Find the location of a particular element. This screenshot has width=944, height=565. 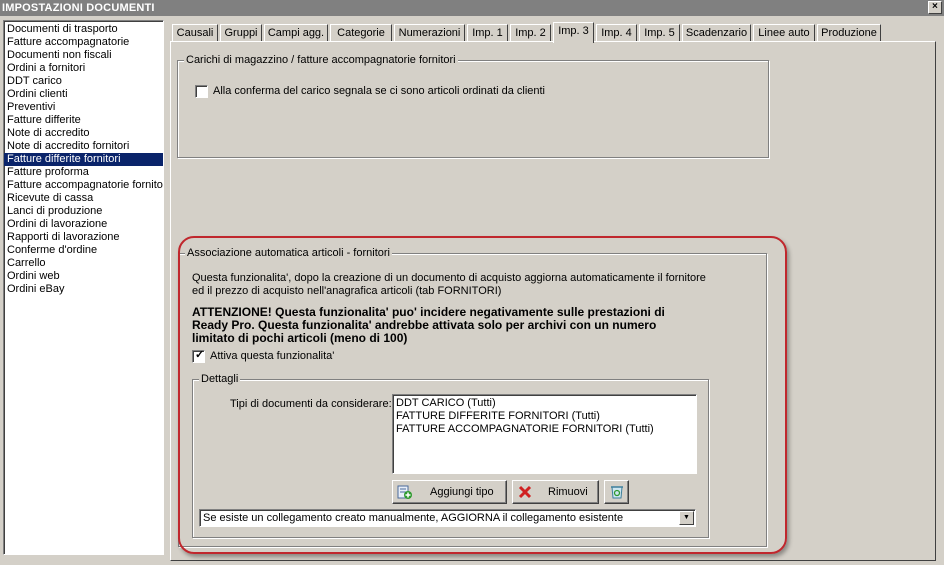

doc-type-item: FATTURE DIFFERITE FORNITORI (Tutti) is located at coordinates (544, 416).